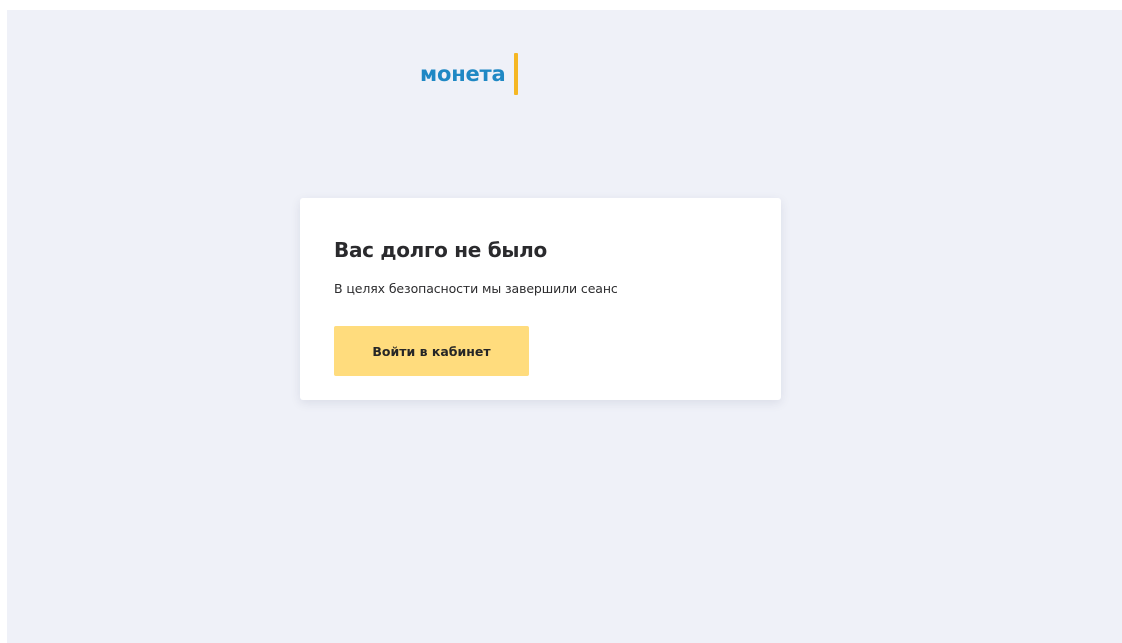 This screenshot has width=1122, height=643. Describe the element at coordinates (463, 74) in the screenshot. I see `logo-text: монета` at that location.